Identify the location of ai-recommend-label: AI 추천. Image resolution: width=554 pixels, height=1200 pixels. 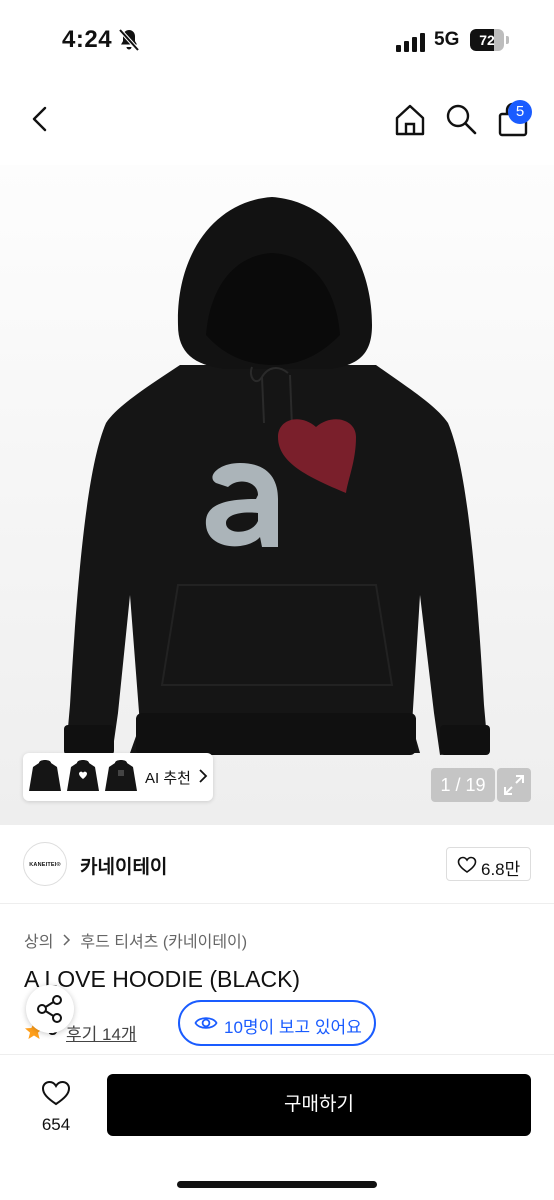
(168, 777).